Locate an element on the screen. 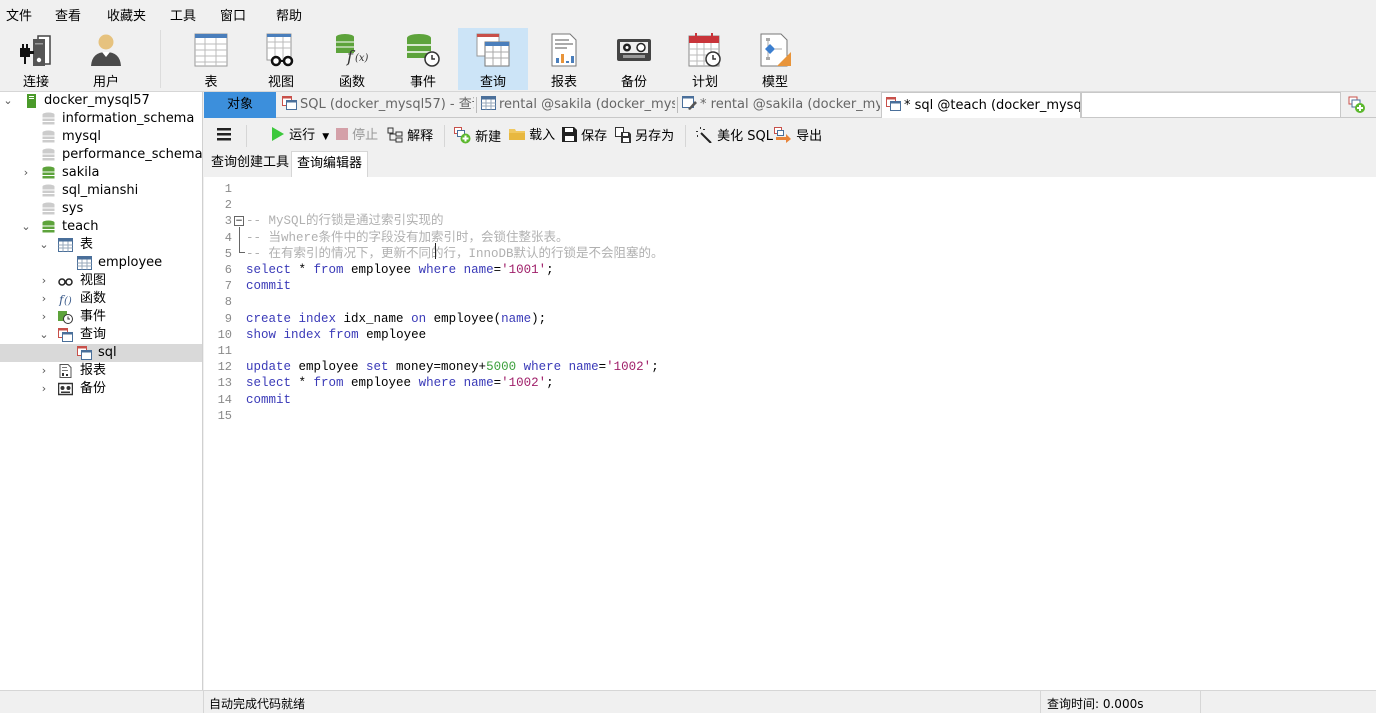  menu-window: 窗口 is located at coordinates (233, 14).